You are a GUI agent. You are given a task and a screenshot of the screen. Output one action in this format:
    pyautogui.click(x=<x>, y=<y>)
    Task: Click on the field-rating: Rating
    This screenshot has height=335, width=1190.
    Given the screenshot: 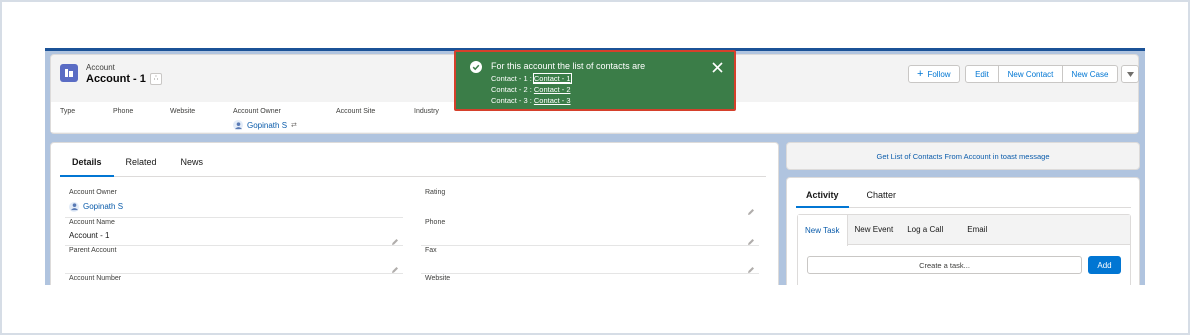 What is the action you would take?
    pyautogui.click(x=590, y=202)
    